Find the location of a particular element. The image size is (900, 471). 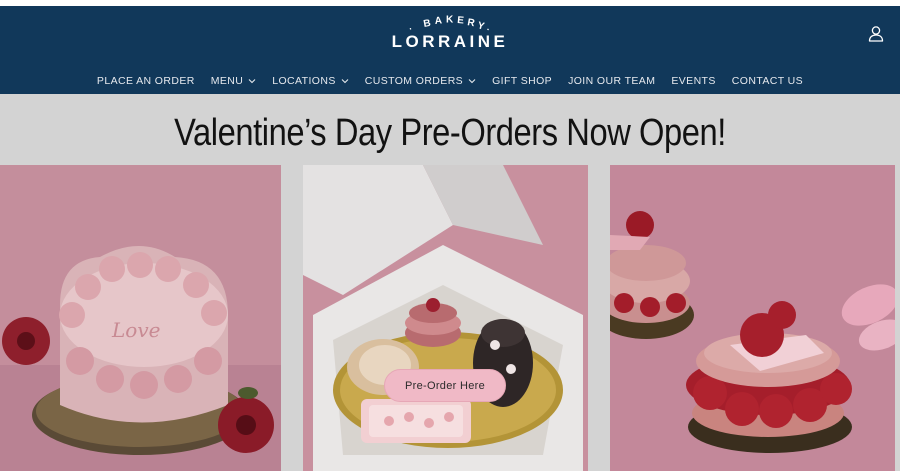

nav-item-label: CONTACT US is located at coordinates (767, 81).